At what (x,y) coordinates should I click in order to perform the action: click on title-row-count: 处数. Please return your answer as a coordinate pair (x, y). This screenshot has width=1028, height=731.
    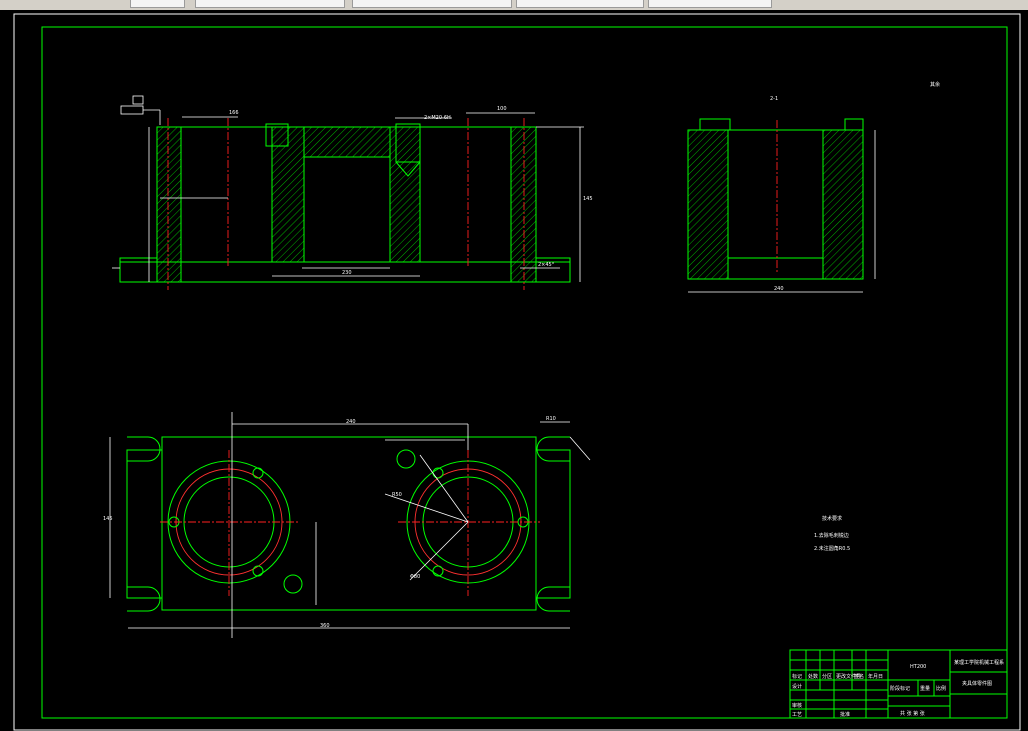
    Looking at the image, I should click on (813, 676).